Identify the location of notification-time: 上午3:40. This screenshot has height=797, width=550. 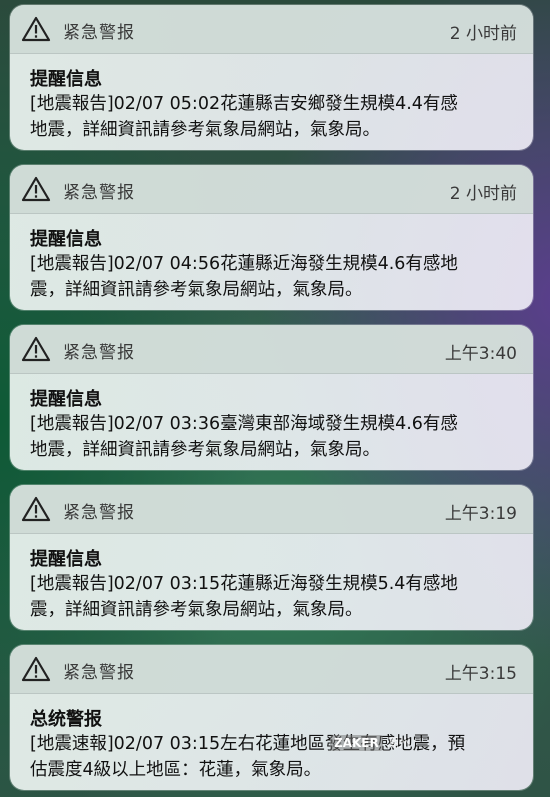
(480, 354).